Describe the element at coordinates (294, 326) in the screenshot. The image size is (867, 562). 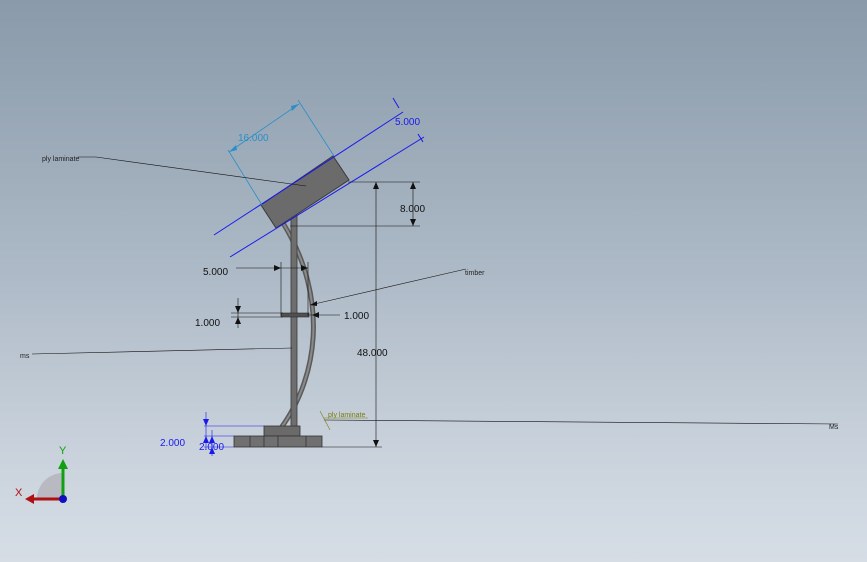
I see `vertical-post` at that location.